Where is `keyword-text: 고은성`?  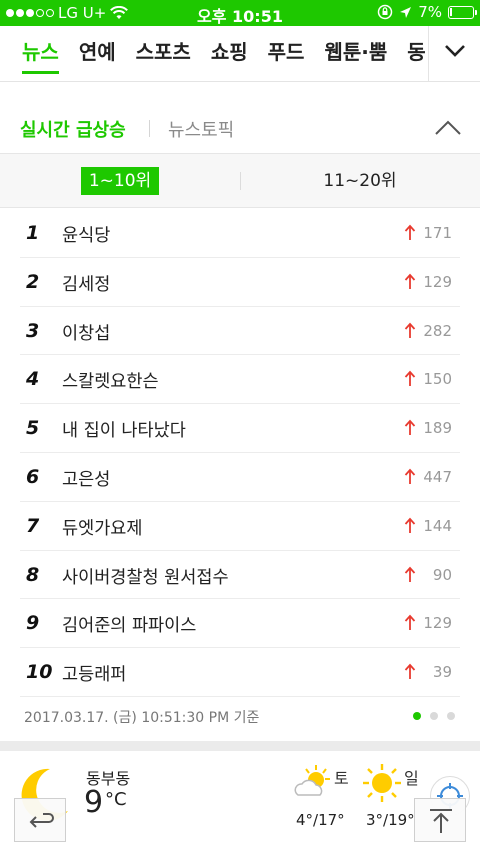
keyword-text: 고은성 is located at coordinates (86, 479).